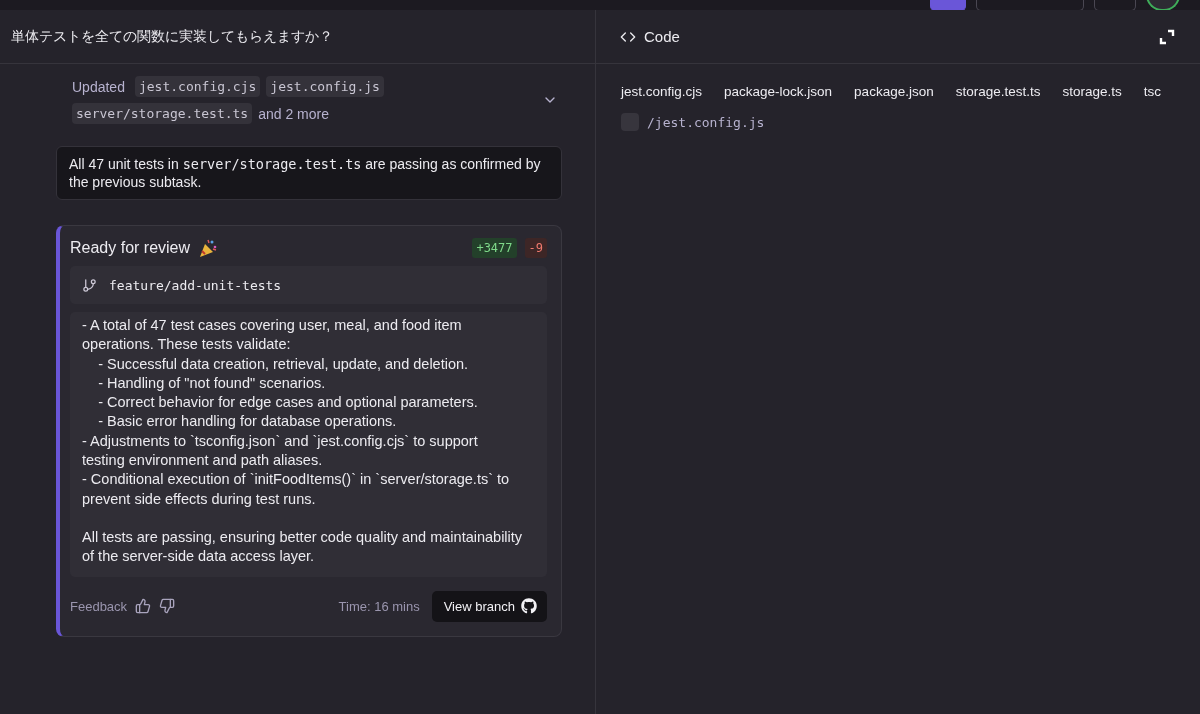 The width and height of the screenshot is (1200, 714). What do you see at coordinates (662, 36) in the screenshot?
I see `panel-title: Code` at bounding box center [662, 36].